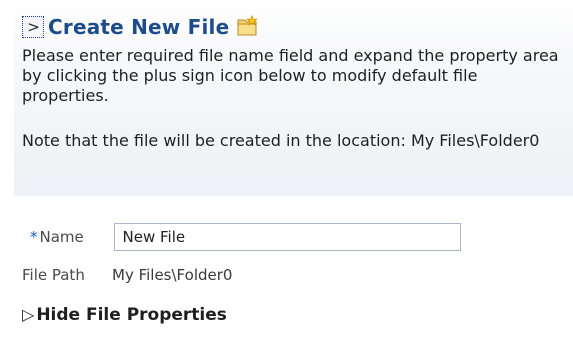  I want to click on hide-file-properties-toggle: ▷ Hide File Properties, so click(124, 315).